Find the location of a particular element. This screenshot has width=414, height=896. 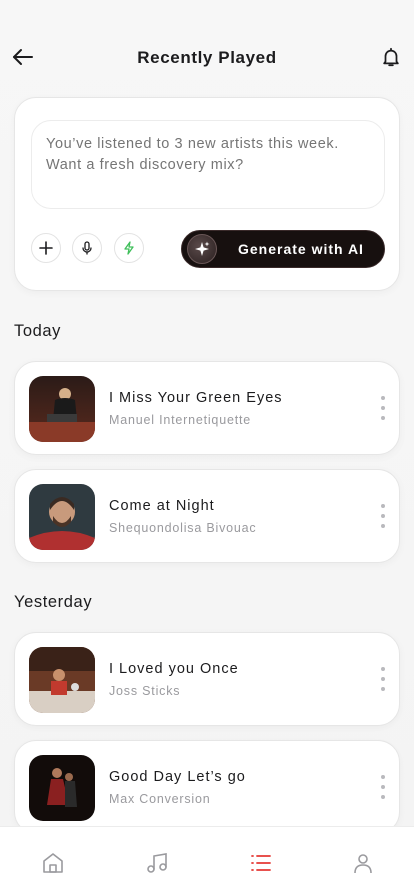

section-title-today: Today is located at coordinates (38, 331).